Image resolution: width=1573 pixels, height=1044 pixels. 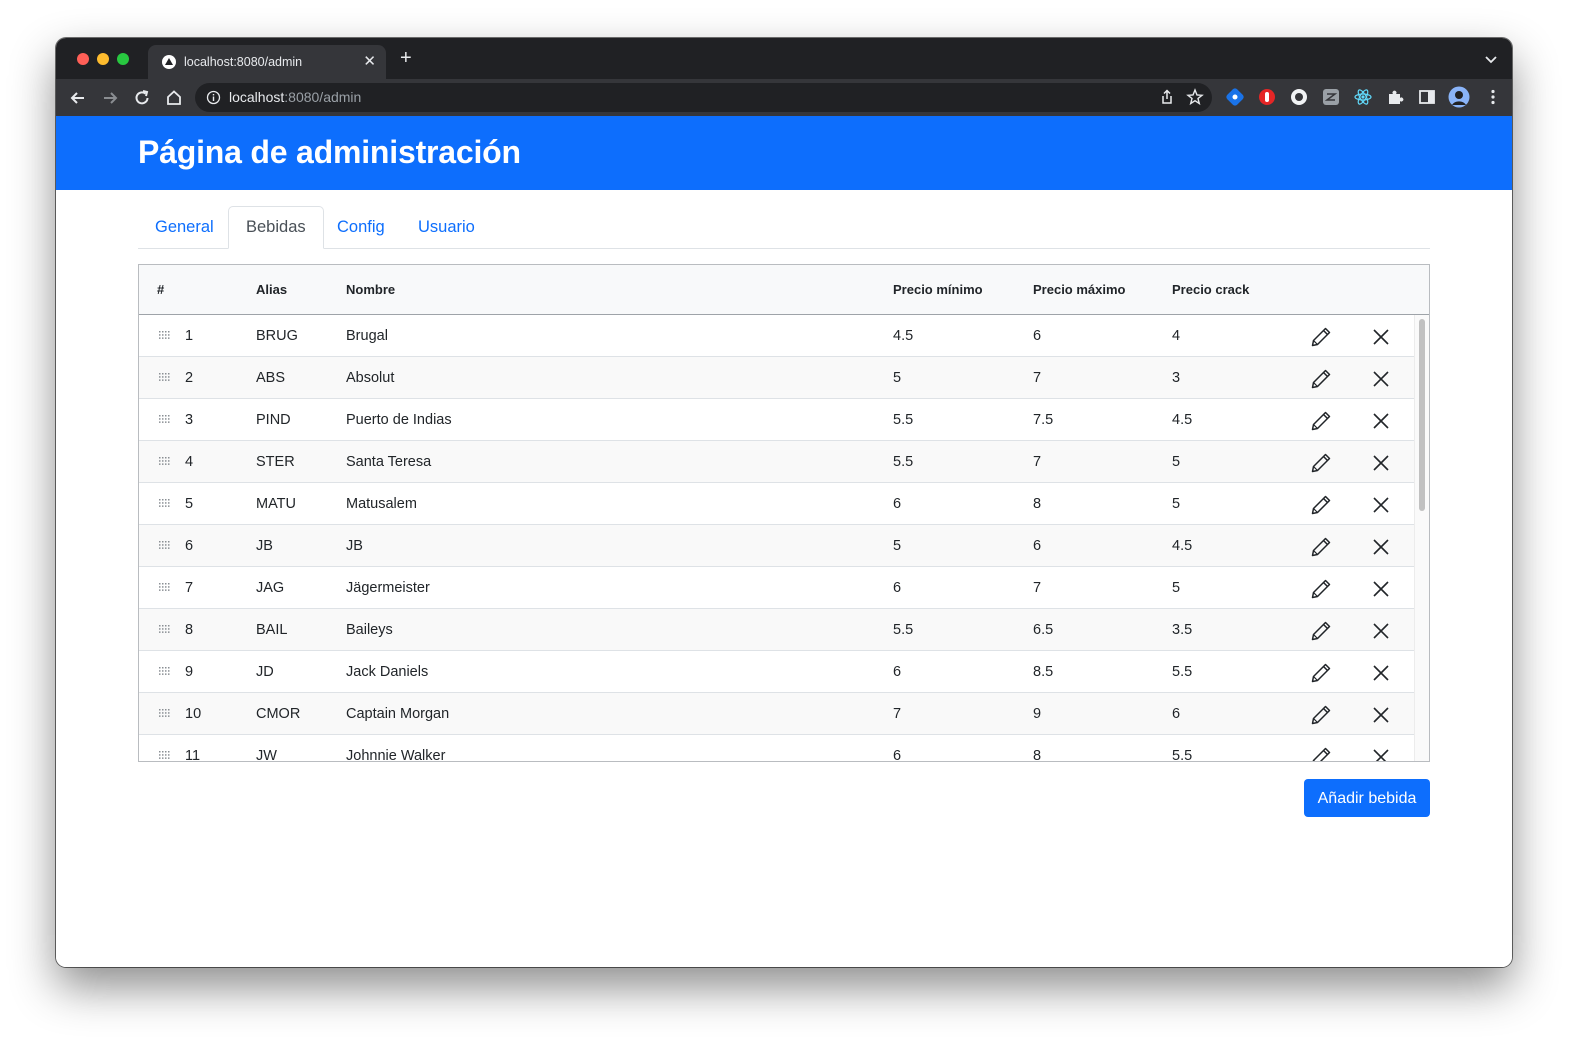 What do you see at coordinates (703, 97) in the screenshot?
I see `address-bar: localhost:8080/admin` at bounding box center [703, 97].